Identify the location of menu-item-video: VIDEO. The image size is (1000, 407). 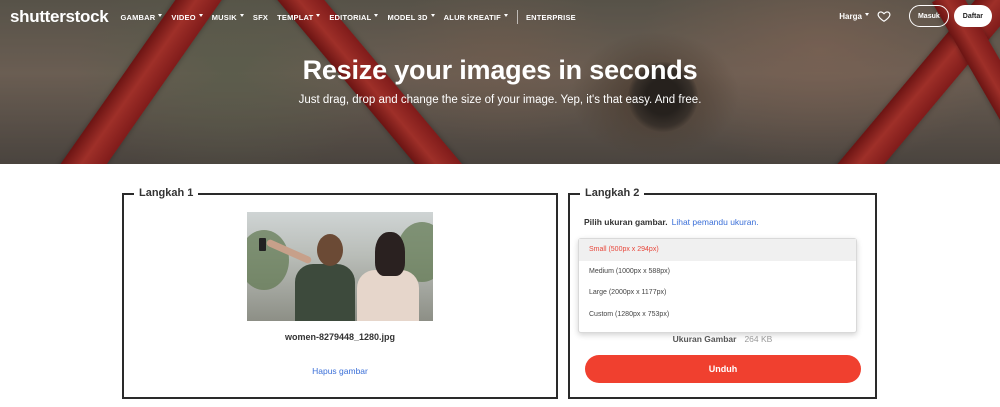
(187, 17).